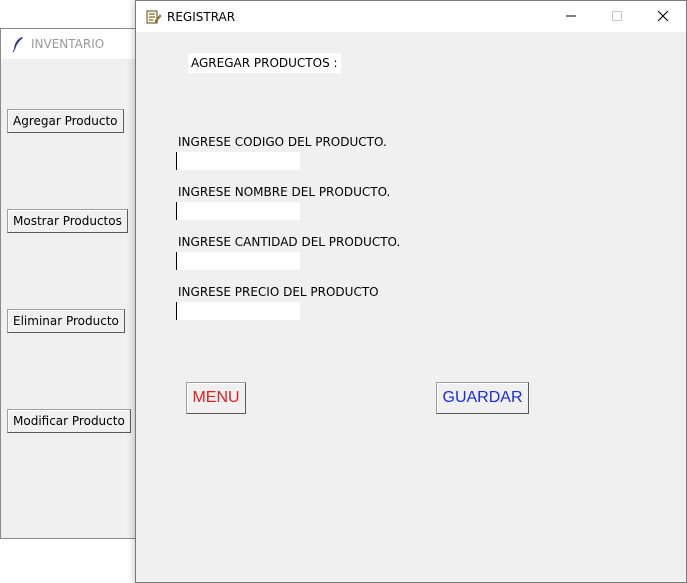 This screenshot has height=583, width=687. What do you see at coordinates (238, 161) in the screenshot?
I see `codigo-input` at bounding box center [238, 161].